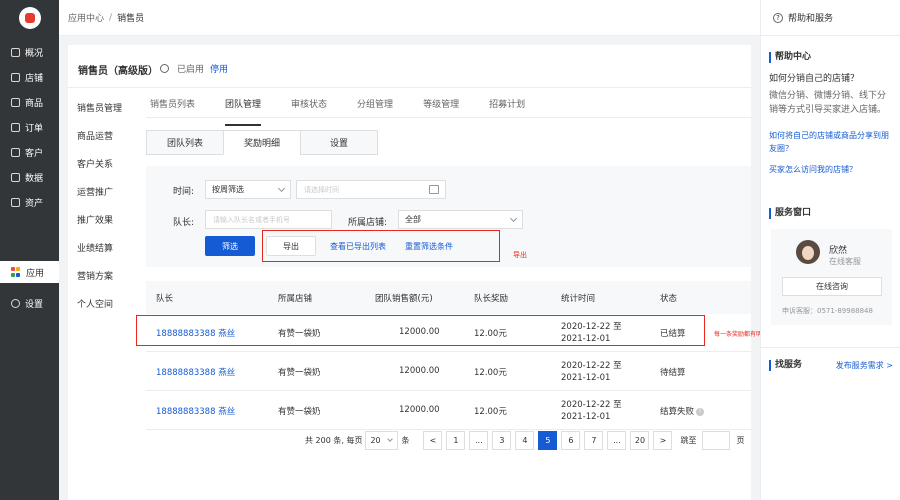 The height and width of the screenshot is (500, 900). I want to click on page-button: 6, so click(571, 440).